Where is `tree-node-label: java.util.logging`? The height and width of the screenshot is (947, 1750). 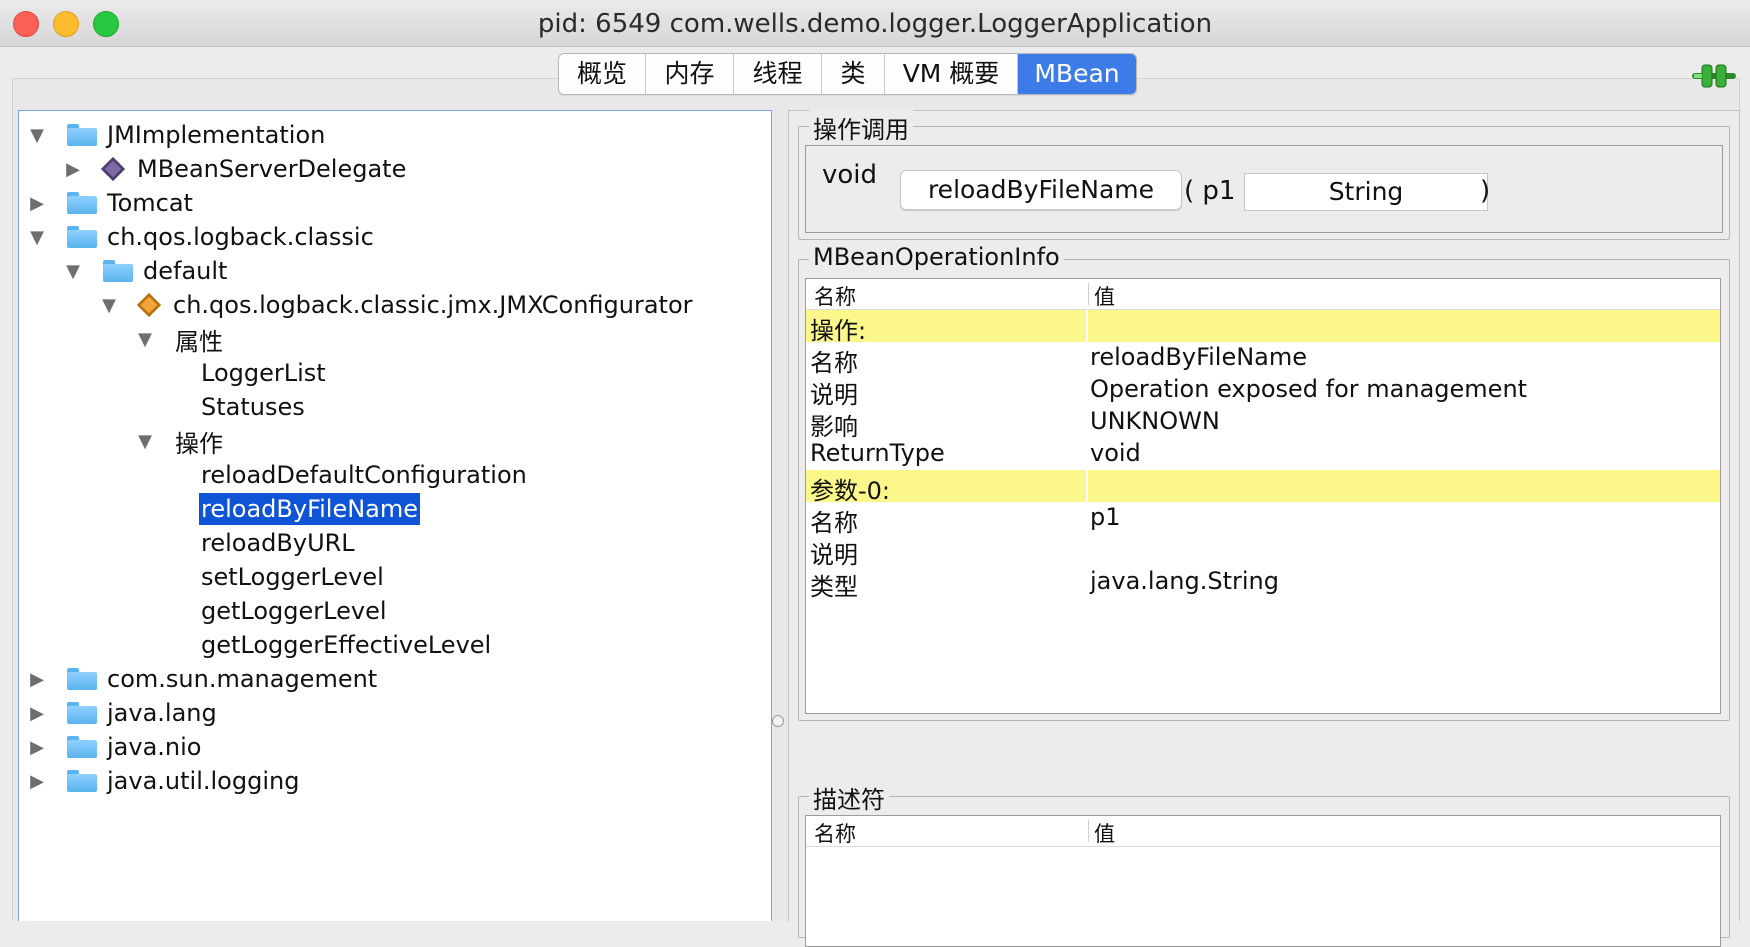 tree-node-label: java.util.logging is located at coordinates (203, 781).